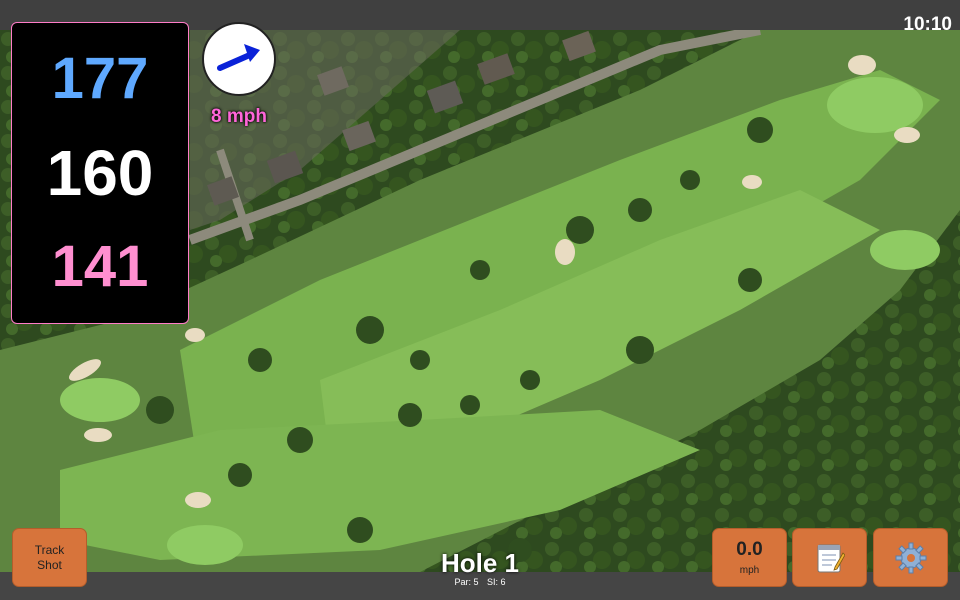  I want to click on yardage-panel: 177 160 141, so click(100, 173).